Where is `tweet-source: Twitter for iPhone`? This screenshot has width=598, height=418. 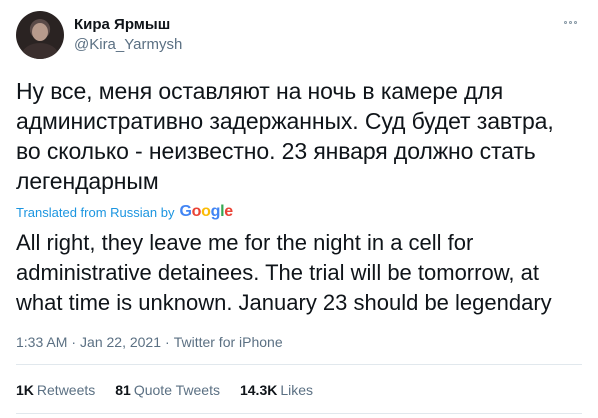 tweet-source: Twitter for iPhone is located at coordinates (228, 342).